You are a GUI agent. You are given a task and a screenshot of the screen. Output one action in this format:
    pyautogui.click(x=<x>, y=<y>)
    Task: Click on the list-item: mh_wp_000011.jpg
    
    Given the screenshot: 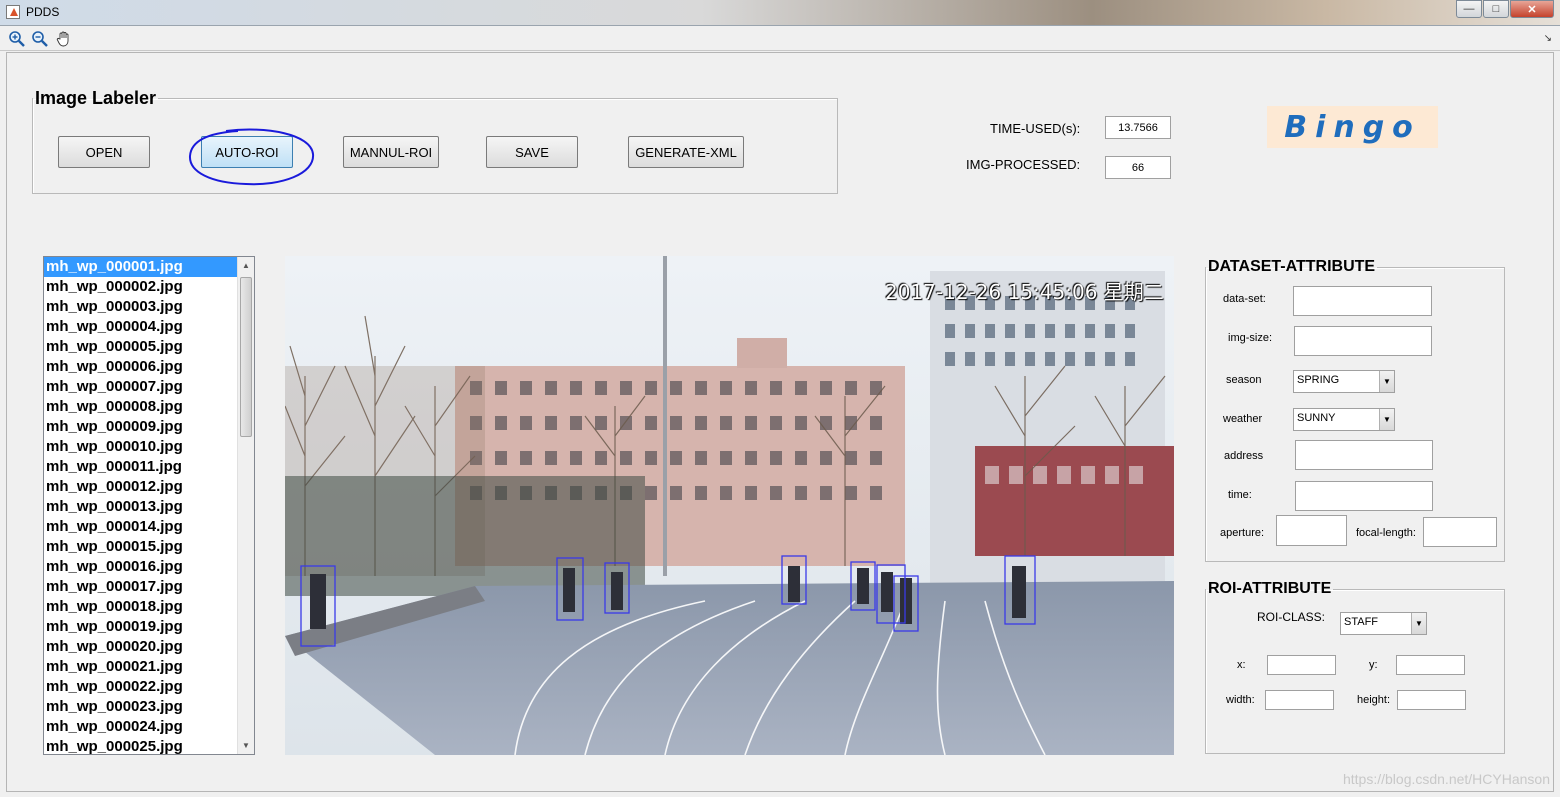 What is the action you would take?
    pyautogui.click(x=141, y=467)
    